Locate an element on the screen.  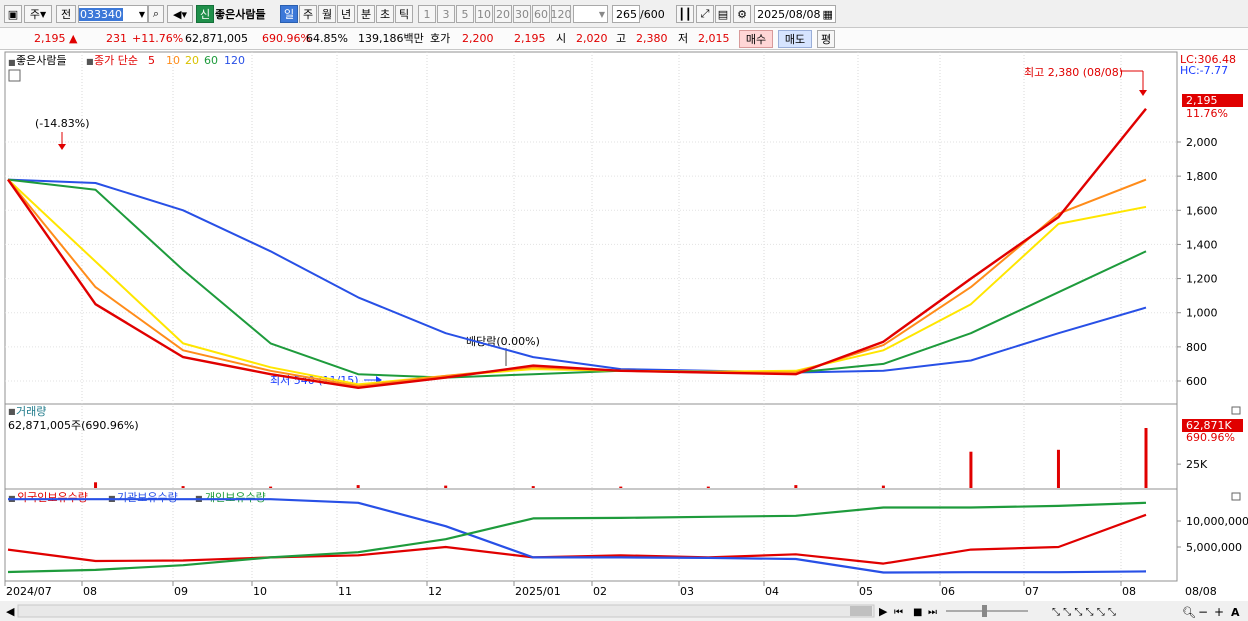
ma-legend-60: 60 is located at coordinates (211, 60).